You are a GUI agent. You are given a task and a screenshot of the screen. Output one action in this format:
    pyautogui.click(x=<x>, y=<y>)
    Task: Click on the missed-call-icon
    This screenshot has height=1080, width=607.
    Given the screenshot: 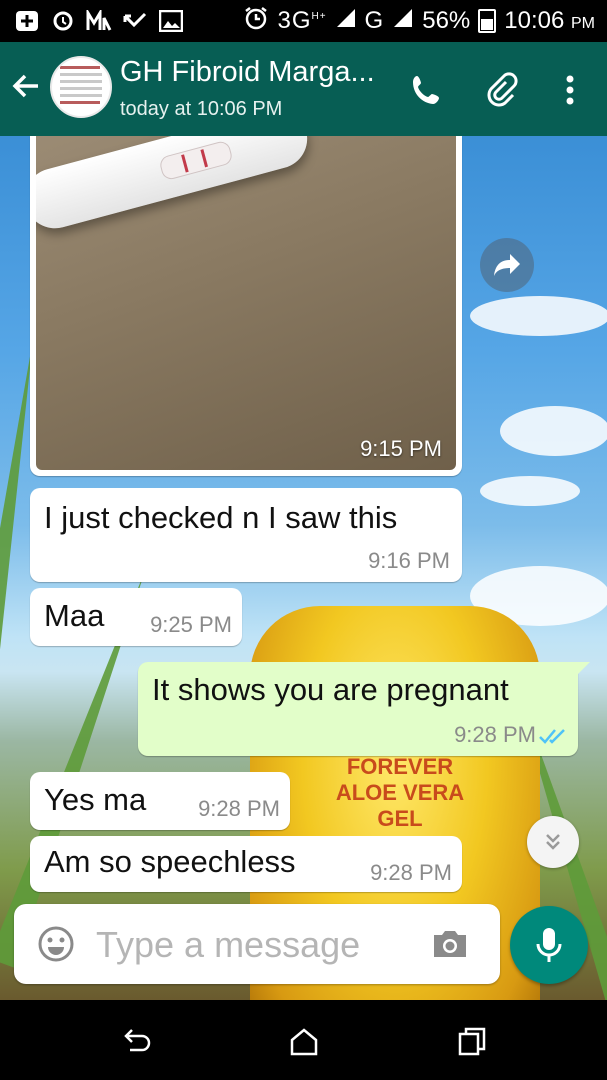 What is the action you would take?
    pyautogui.click(x=135, y=21)
    